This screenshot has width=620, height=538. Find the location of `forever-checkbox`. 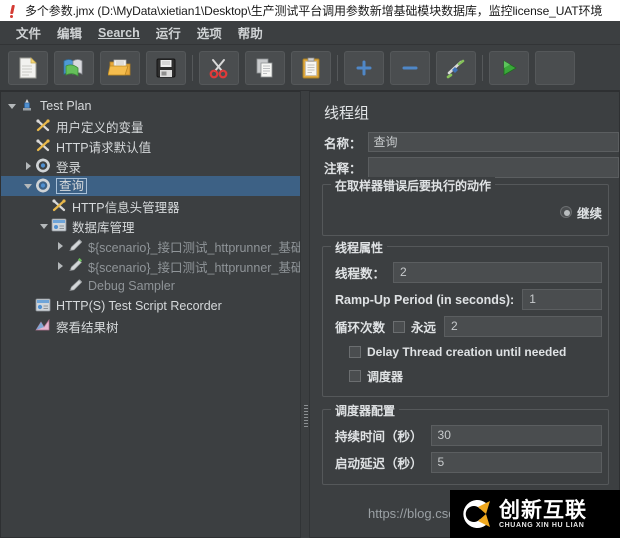

forever-checkbox is located at coordinates (399, 326).